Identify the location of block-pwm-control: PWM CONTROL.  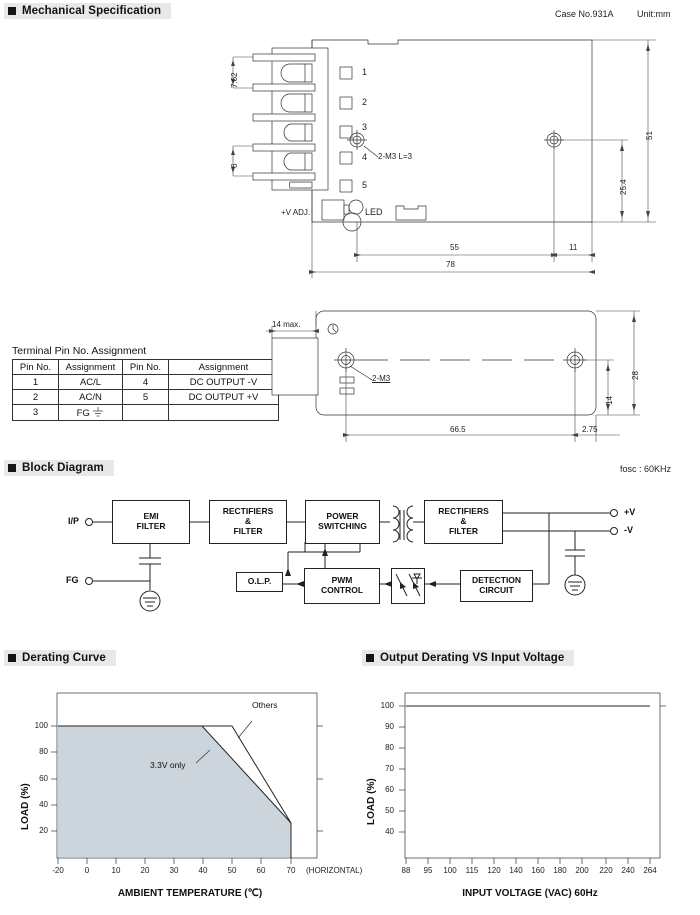
(342, 586).